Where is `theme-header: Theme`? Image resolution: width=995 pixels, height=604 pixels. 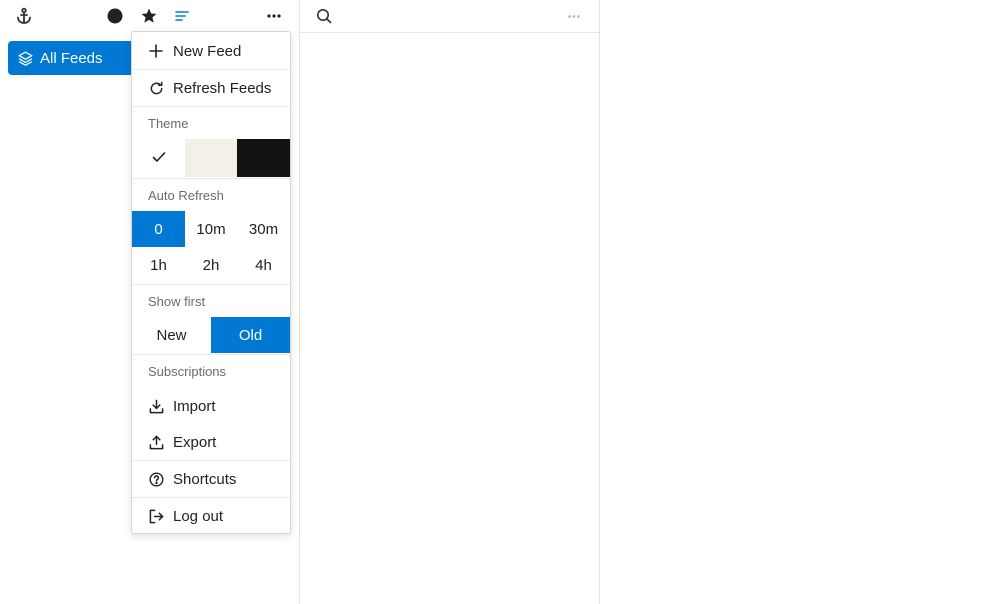 theme-header: Theme is located at coordinates (168, 123).